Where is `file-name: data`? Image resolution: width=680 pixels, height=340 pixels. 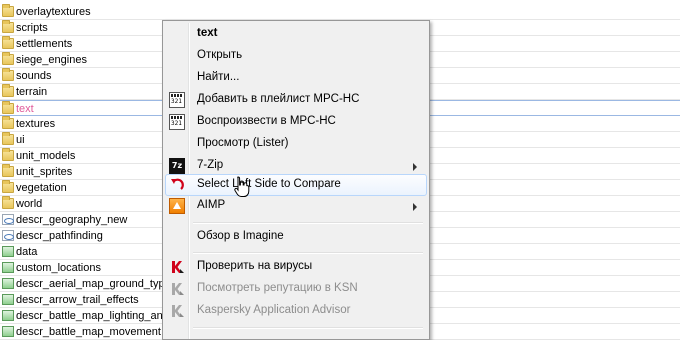 file-name: data is located at coordinates (27, 252).